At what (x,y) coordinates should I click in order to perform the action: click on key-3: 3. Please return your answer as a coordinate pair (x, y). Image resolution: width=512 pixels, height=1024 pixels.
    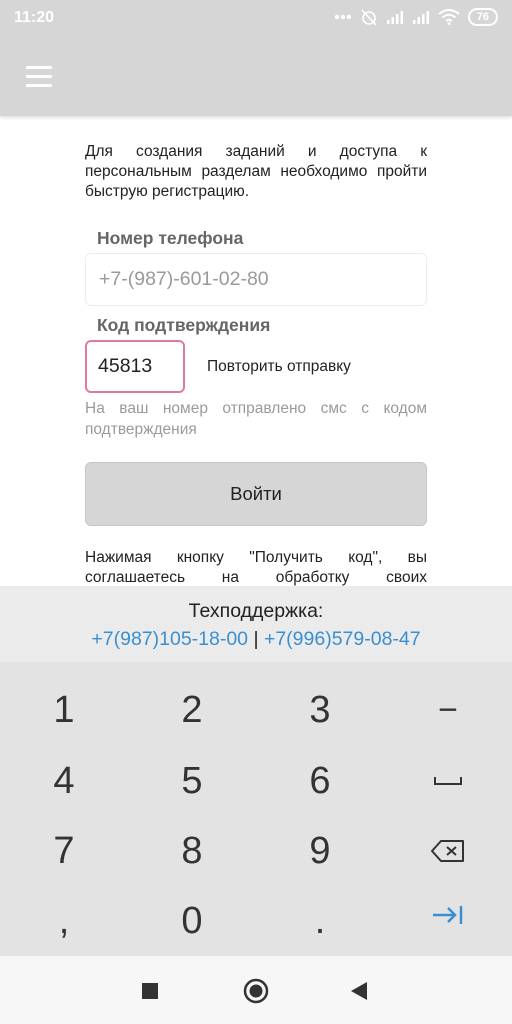
    Looking at the image, I should click on (320, 710).